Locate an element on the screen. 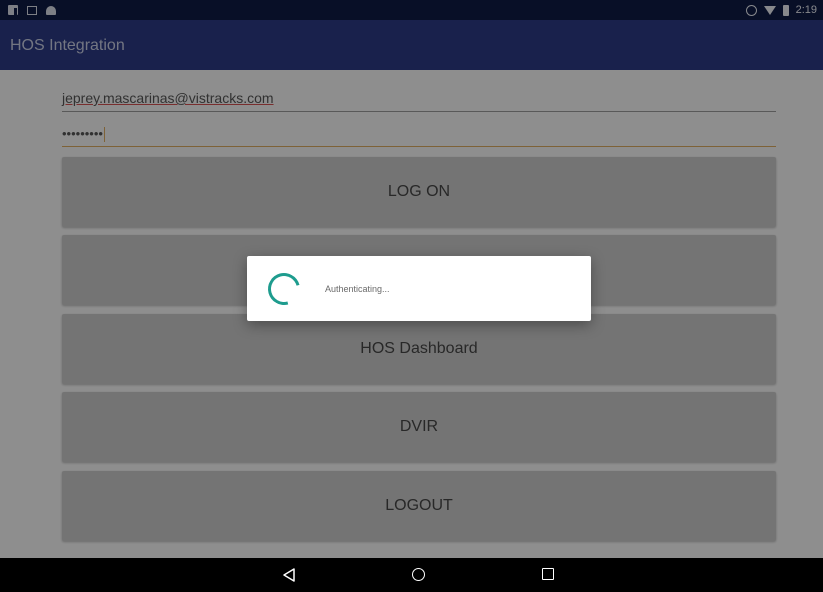 The width and height of the screenshot is (823, 592). loading-spinner-icon is located at coordinates (284, 289).